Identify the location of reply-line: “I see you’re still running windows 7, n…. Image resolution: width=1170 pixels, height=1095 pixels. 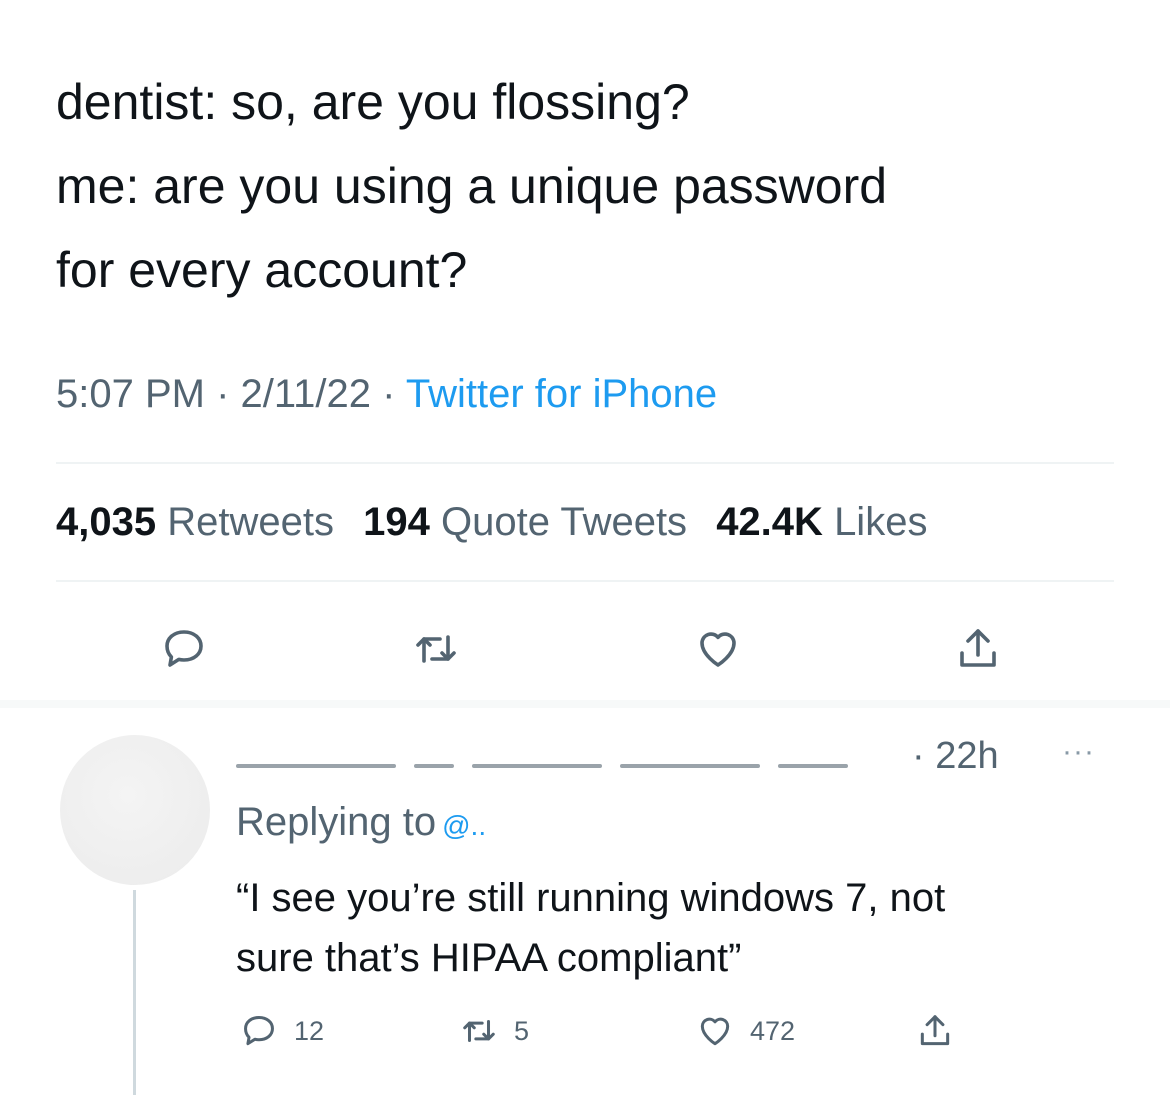
(591, 898).